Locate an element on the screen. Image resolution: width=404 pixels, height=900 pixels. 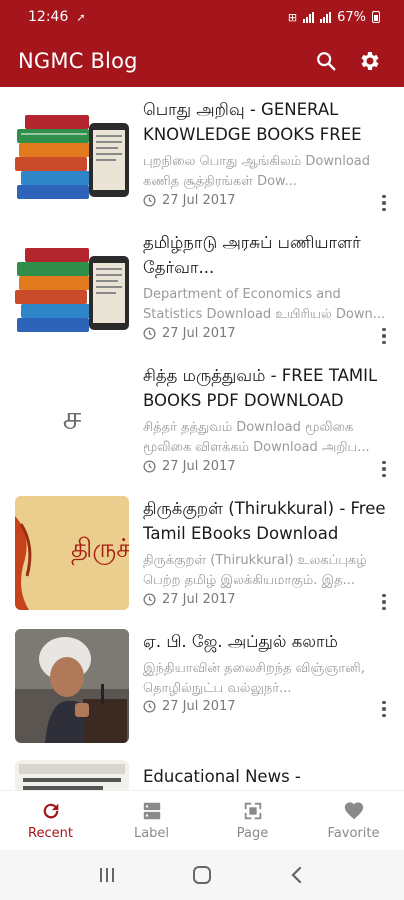
app-bar: NGMC Blog is located at coordinates (202, 60).